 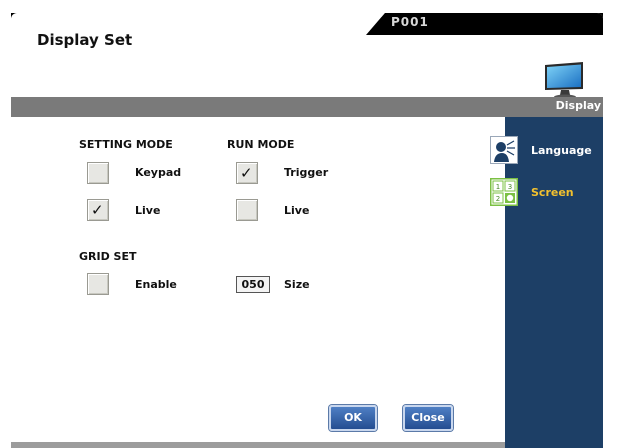 I want to click on page-title: Display Set, so click(x=85, y=40).